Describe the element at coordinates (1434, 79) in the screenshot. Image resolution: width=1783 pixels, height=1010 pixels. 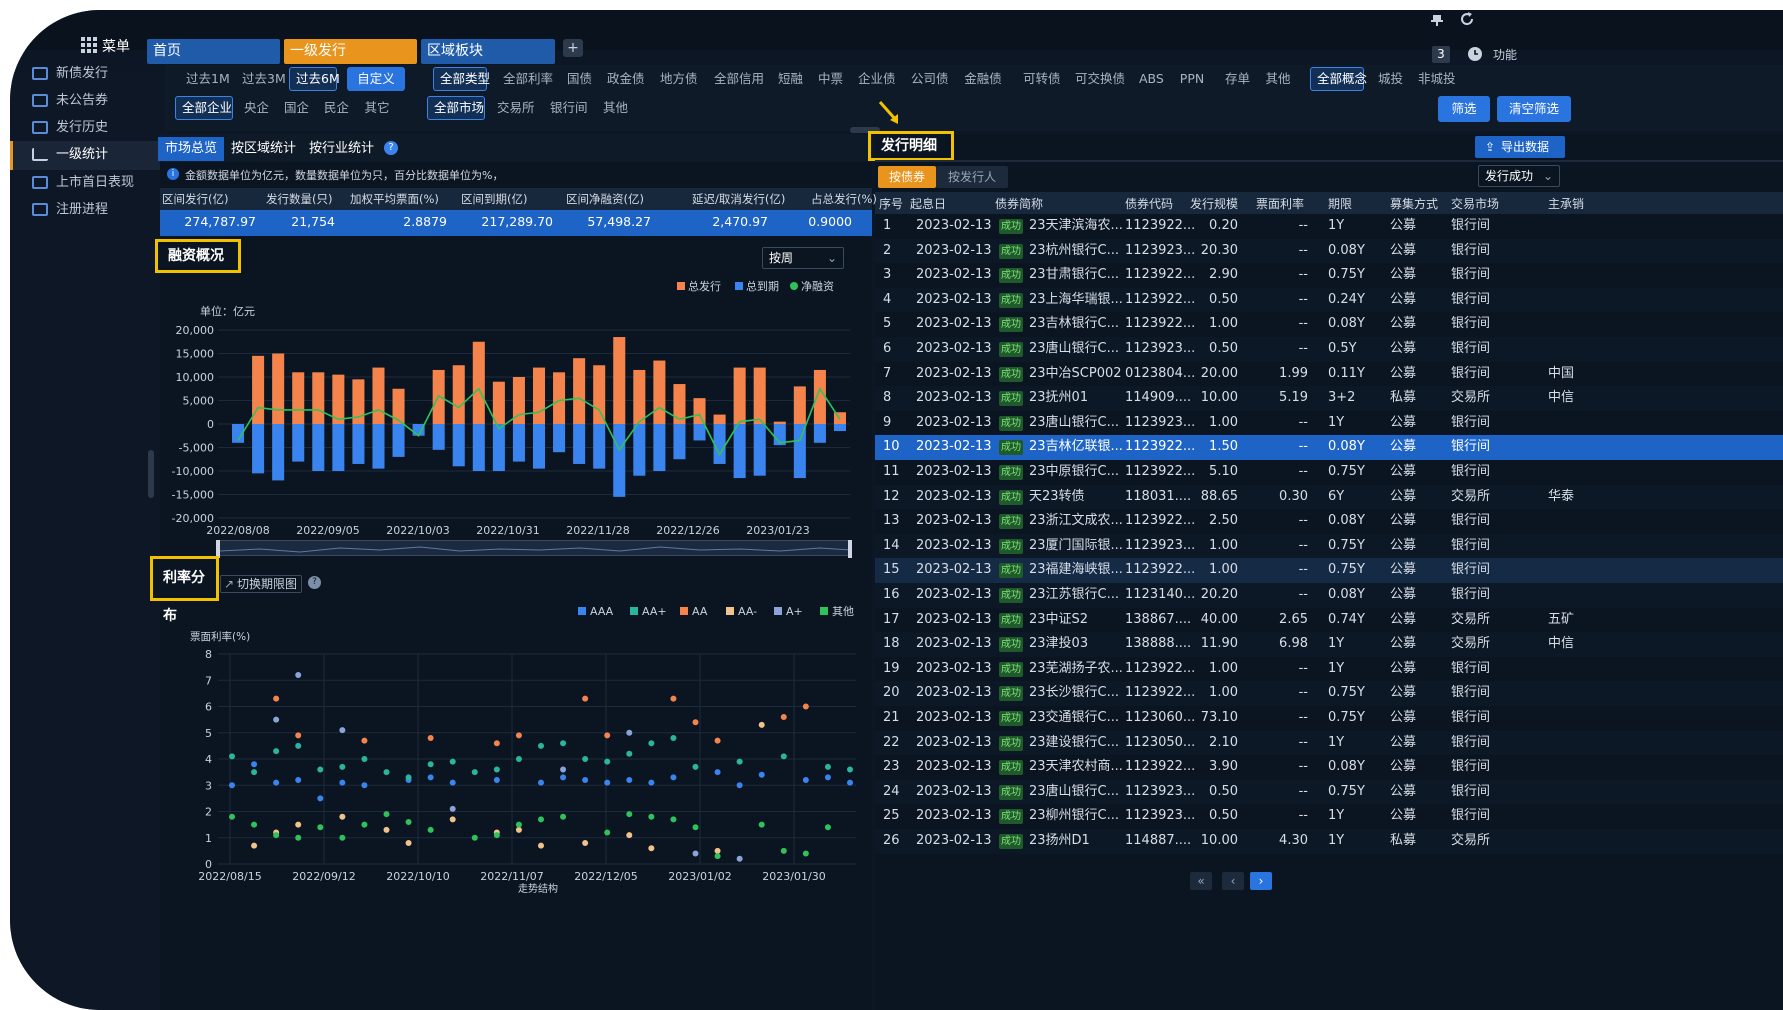
I see `filter-non-chengtou: 非城投` at that location.